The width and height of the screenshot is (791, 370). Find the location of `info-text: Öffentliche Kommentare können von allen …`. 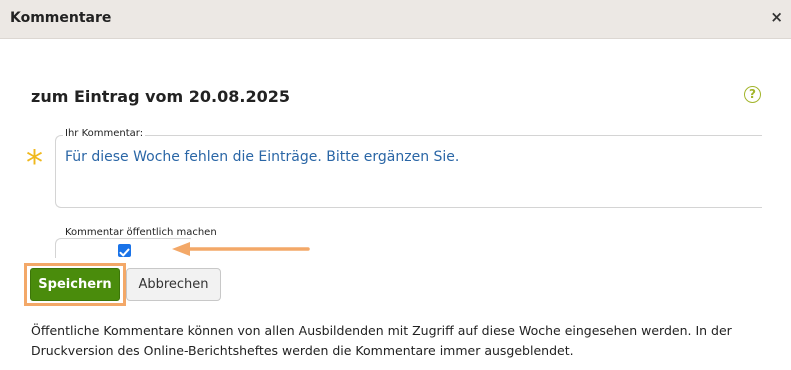

info-text: Öffentliche Kommentare können von allen … is located at coordinates (381, 340).